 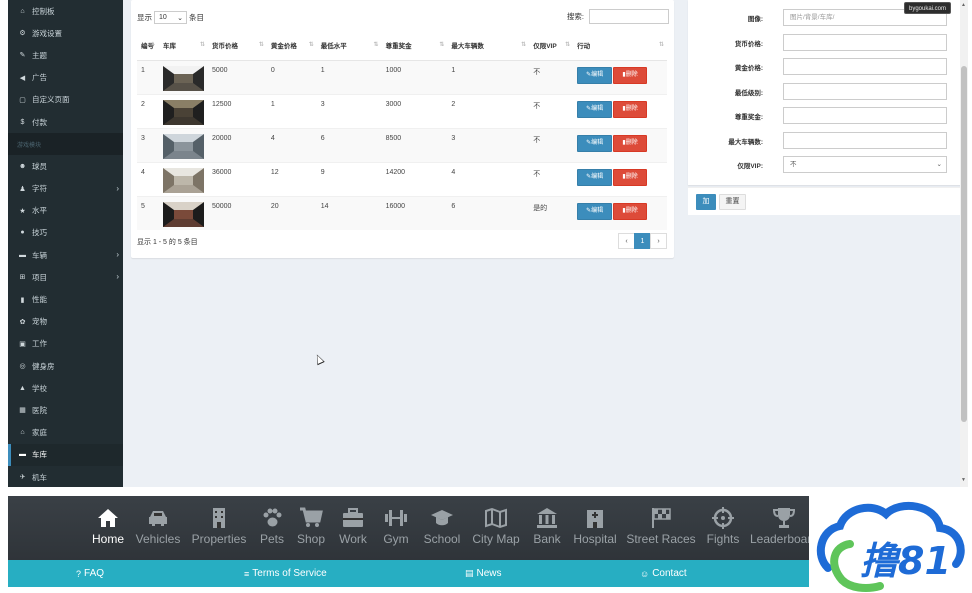 What do you see at coordinates (148, 45) in the screenshot?
I see `column-header: 编号 ▲` at bounding box center [148, 45].